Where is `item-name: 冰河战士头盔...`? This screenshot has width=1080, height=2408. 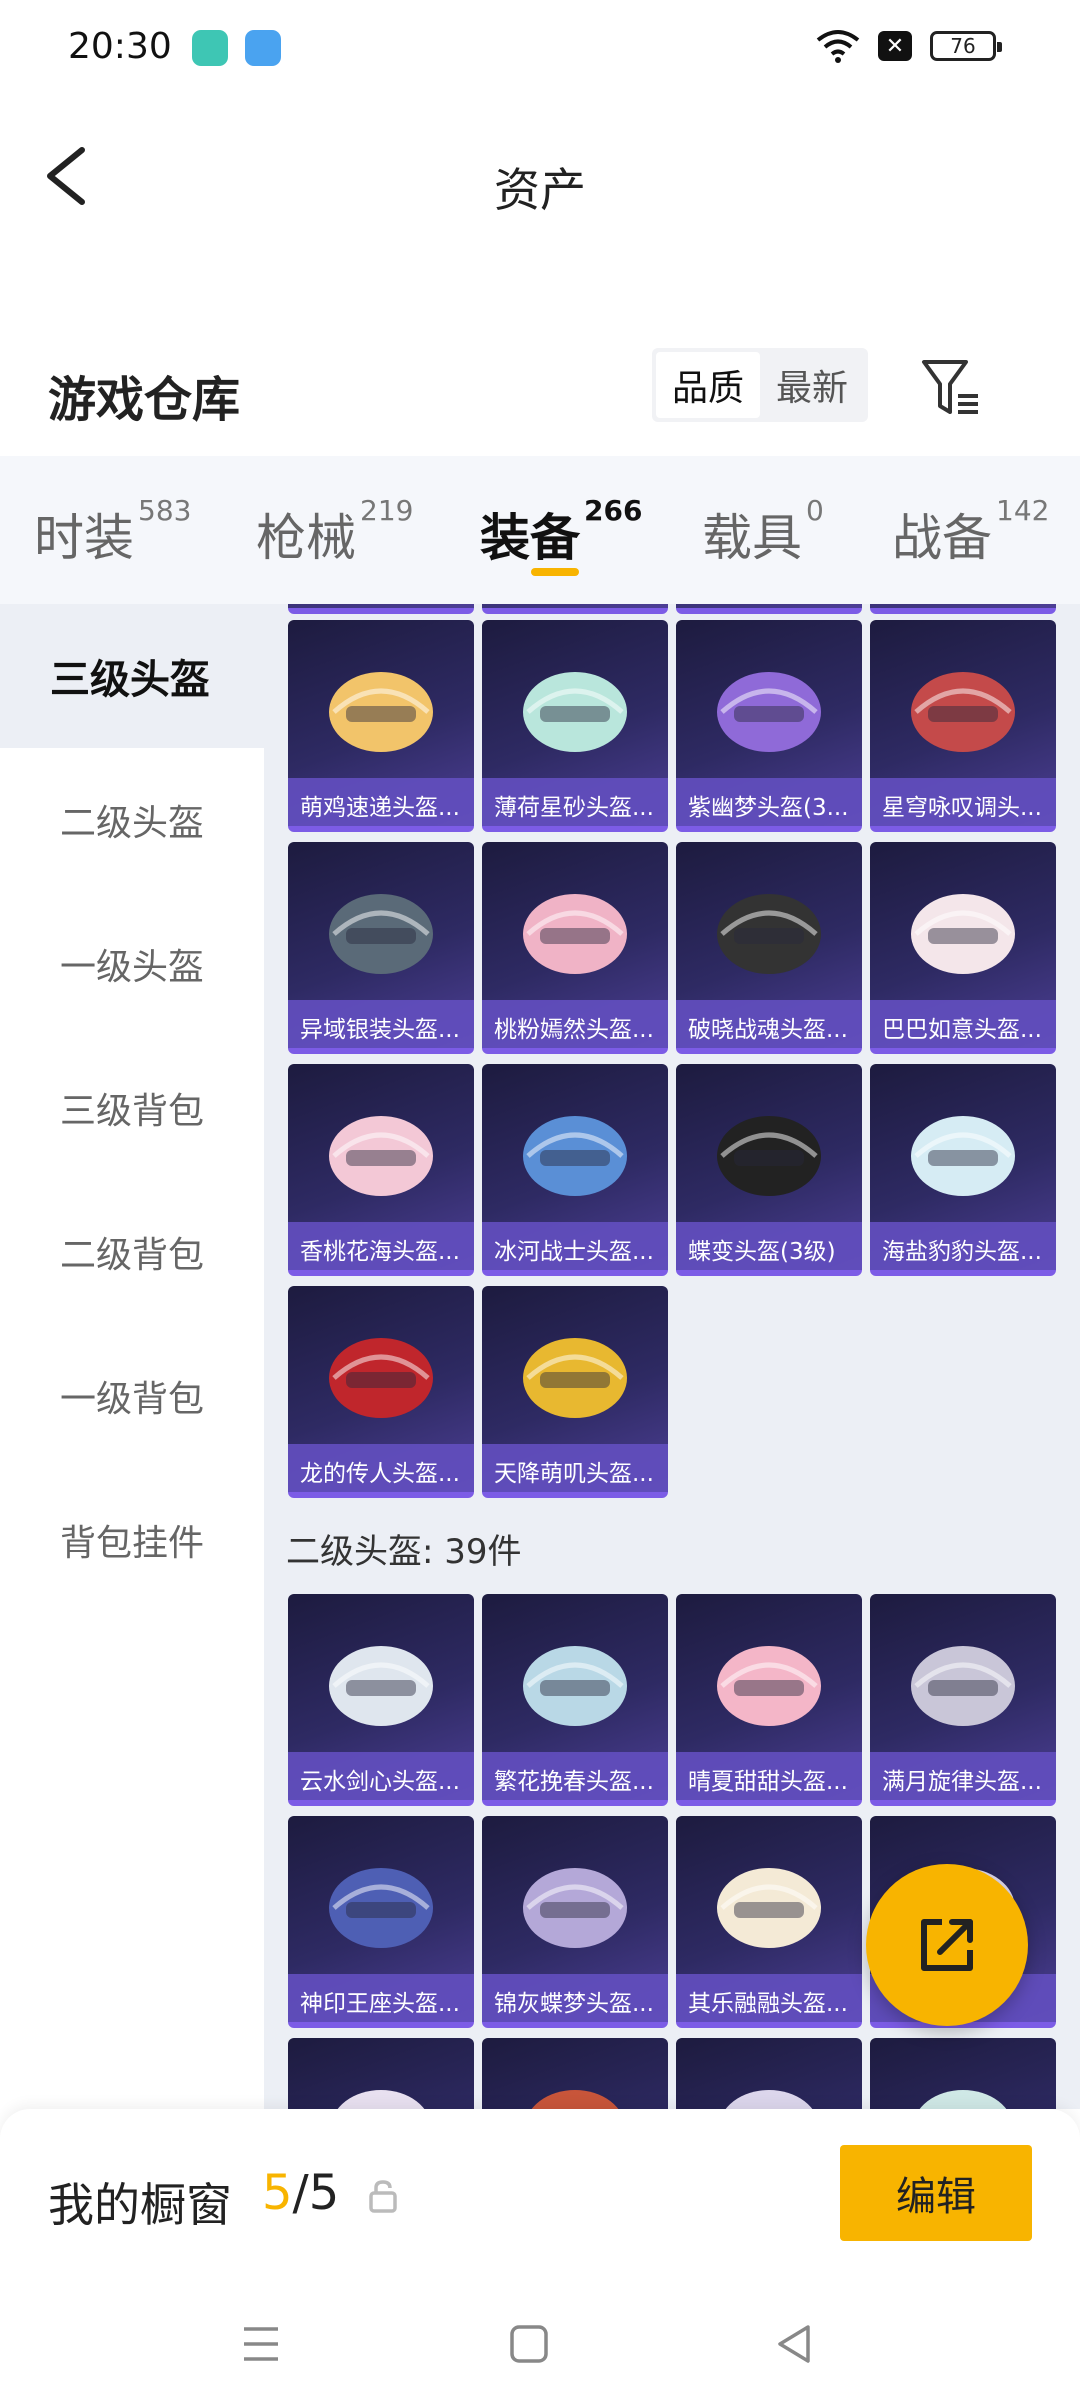
item-name: 冰河战士头盔... is located at coordinates (575, 1246).